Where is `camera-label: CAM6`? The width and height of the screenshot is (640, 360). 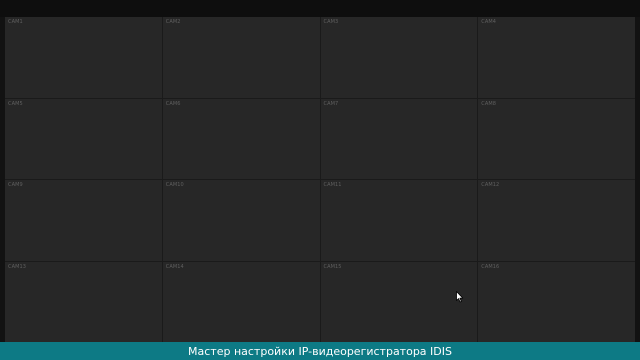 camera-label: CAM6 is located at coordinates (173, 103).